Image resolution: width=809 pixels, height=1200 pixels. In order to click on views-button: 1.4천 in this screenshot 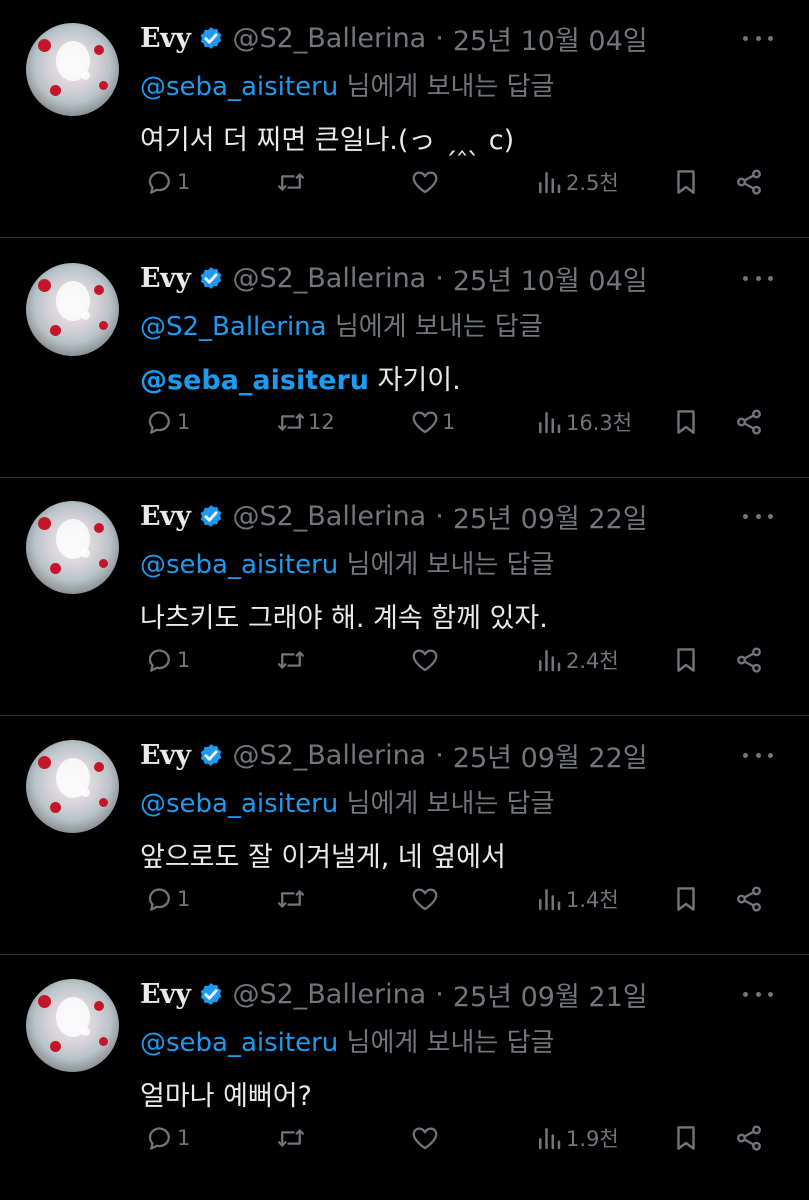, I will do `click(576, 899)`.